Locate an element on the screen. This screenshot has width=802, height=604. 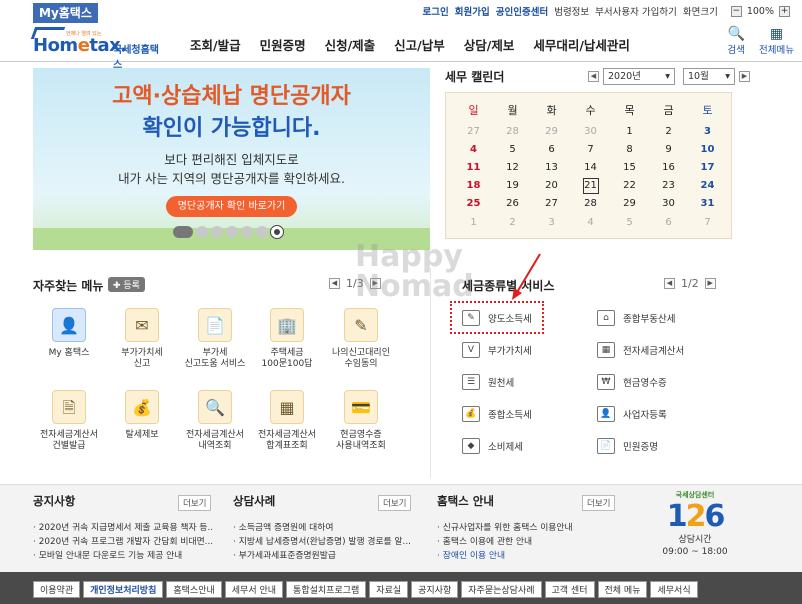
calendar-date: 29 is located at coordinates (629, 204).